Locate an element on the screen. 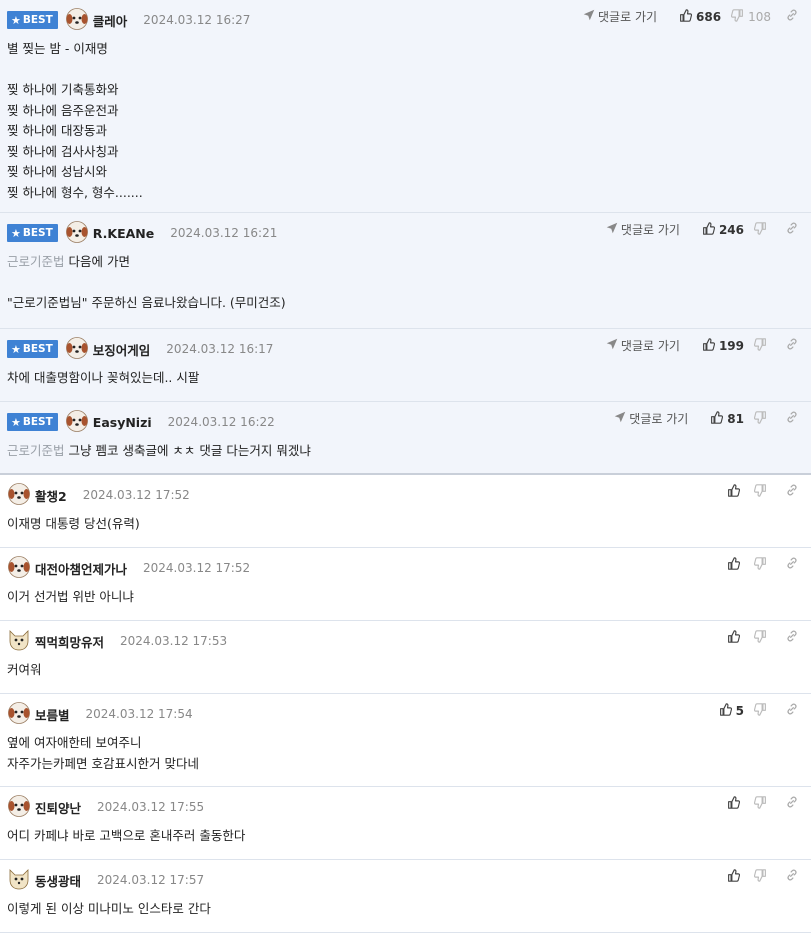 This screenshot has width=811, height=941. comment: 활챙2 2024.03.12 17:52 이재명 대통령 당선(유력) is located at coordinates (405, 511).